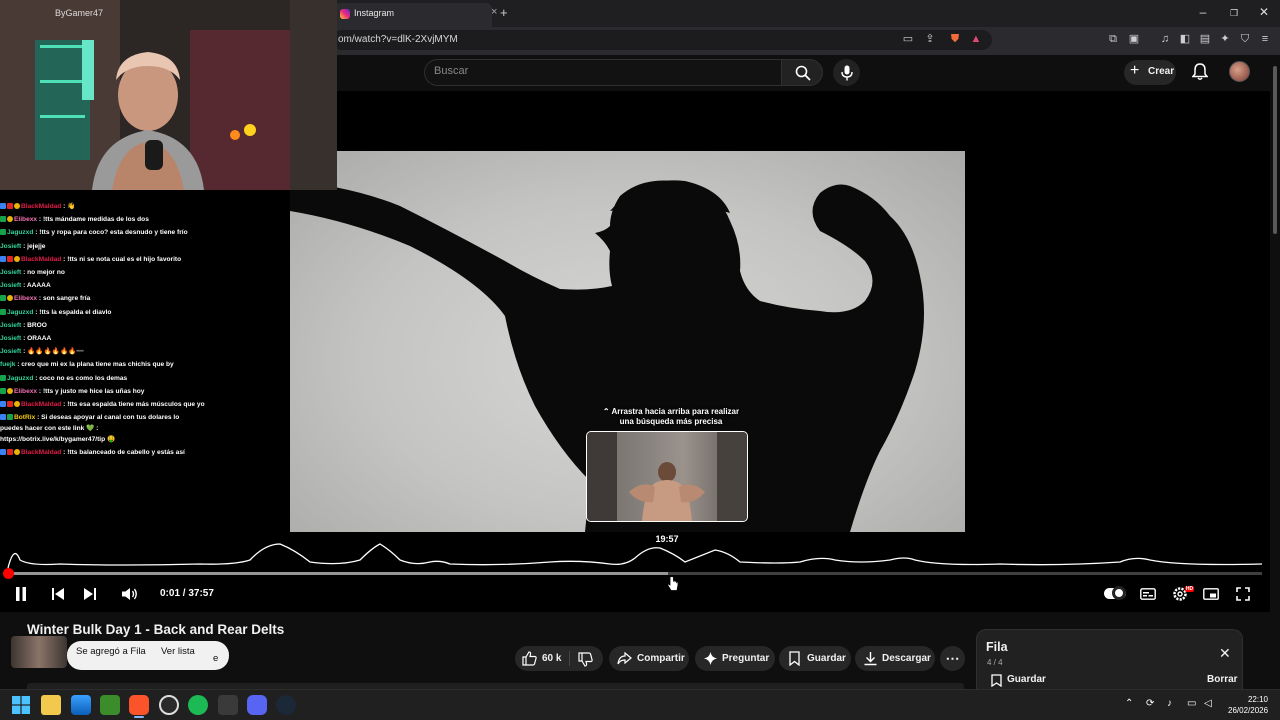  Describe the element at coordinates (130, 594) in the screenshot. I see `volume-button` at that location.